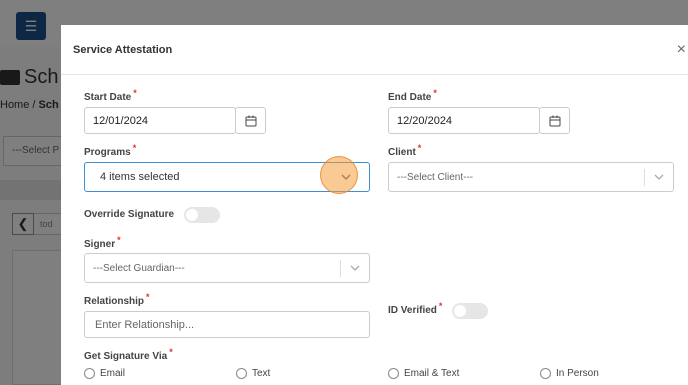 The image size is (688, 385). What do you see at coordinates (140, 177) in the screenshot?
I see `programs-value: 4 items selected` at bounding box center [140, 177].